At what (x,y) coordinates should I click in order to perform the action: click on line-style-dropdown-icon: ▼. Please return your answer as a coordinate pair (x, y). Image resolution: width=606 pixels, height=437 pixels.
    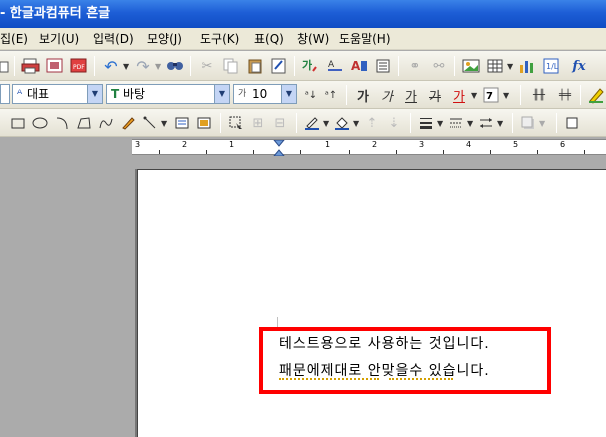
    Looking at the image, I should click on (470, 123).